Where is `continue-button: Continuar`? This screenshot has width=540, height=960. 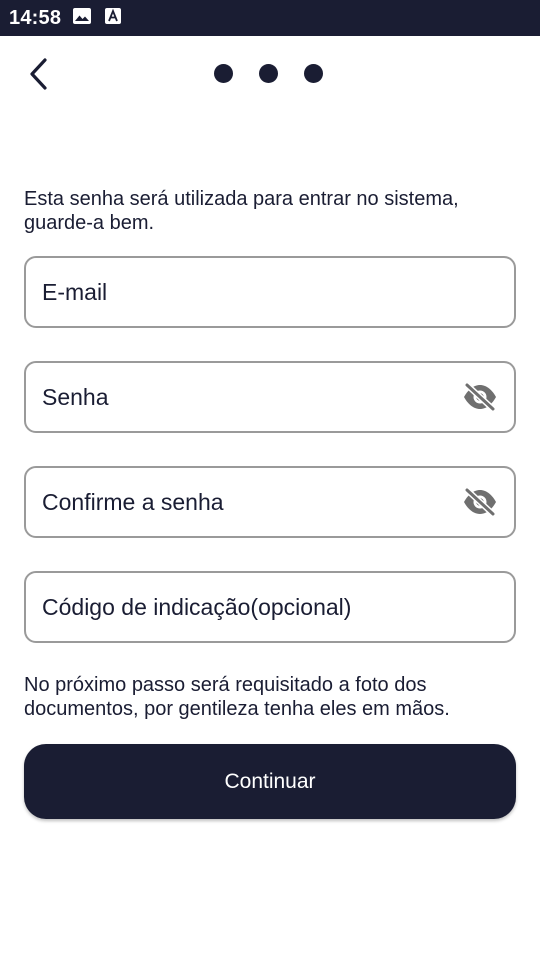 continue-button: Continuar is located at coordinates (270, 781).